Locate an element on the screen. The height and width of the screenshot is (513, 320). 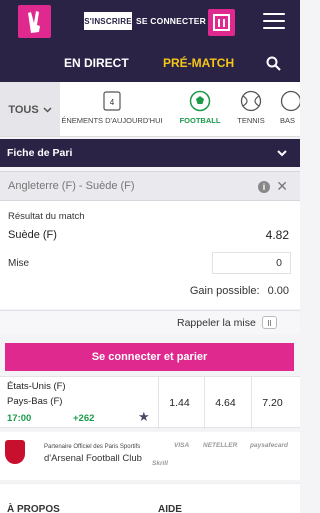
today-label: ÉNEMENTS D'AUJOURD'HUI is located at coordinates (112, 120).